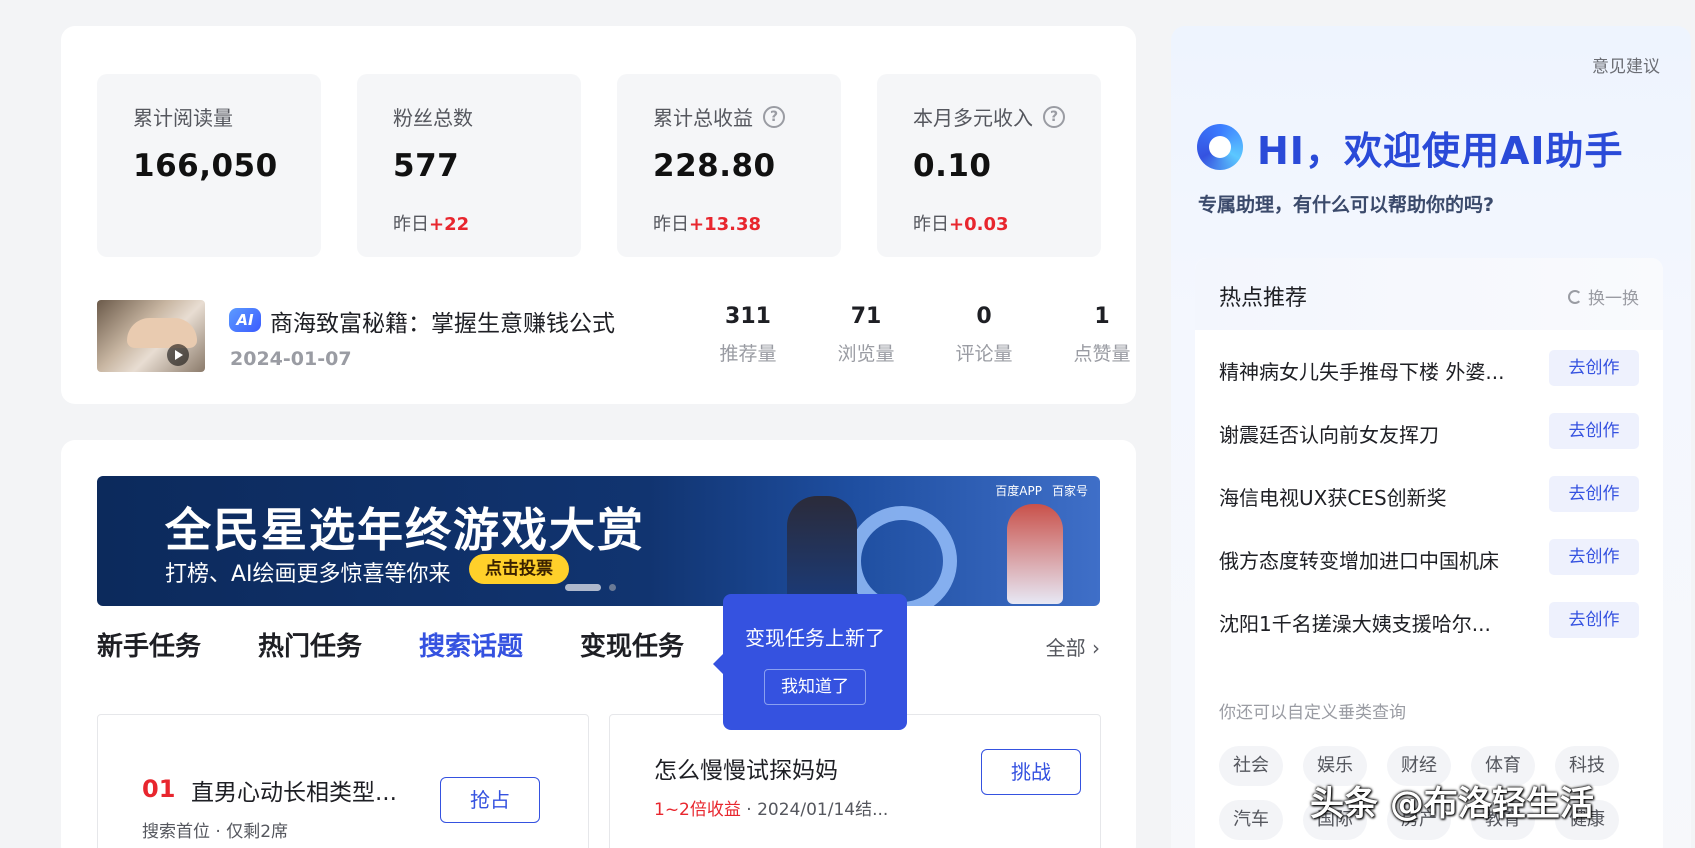 The height and width of the screenshot is (848, 1695). I want to click on stat-label: 累计阅读量, so click(183, 118).